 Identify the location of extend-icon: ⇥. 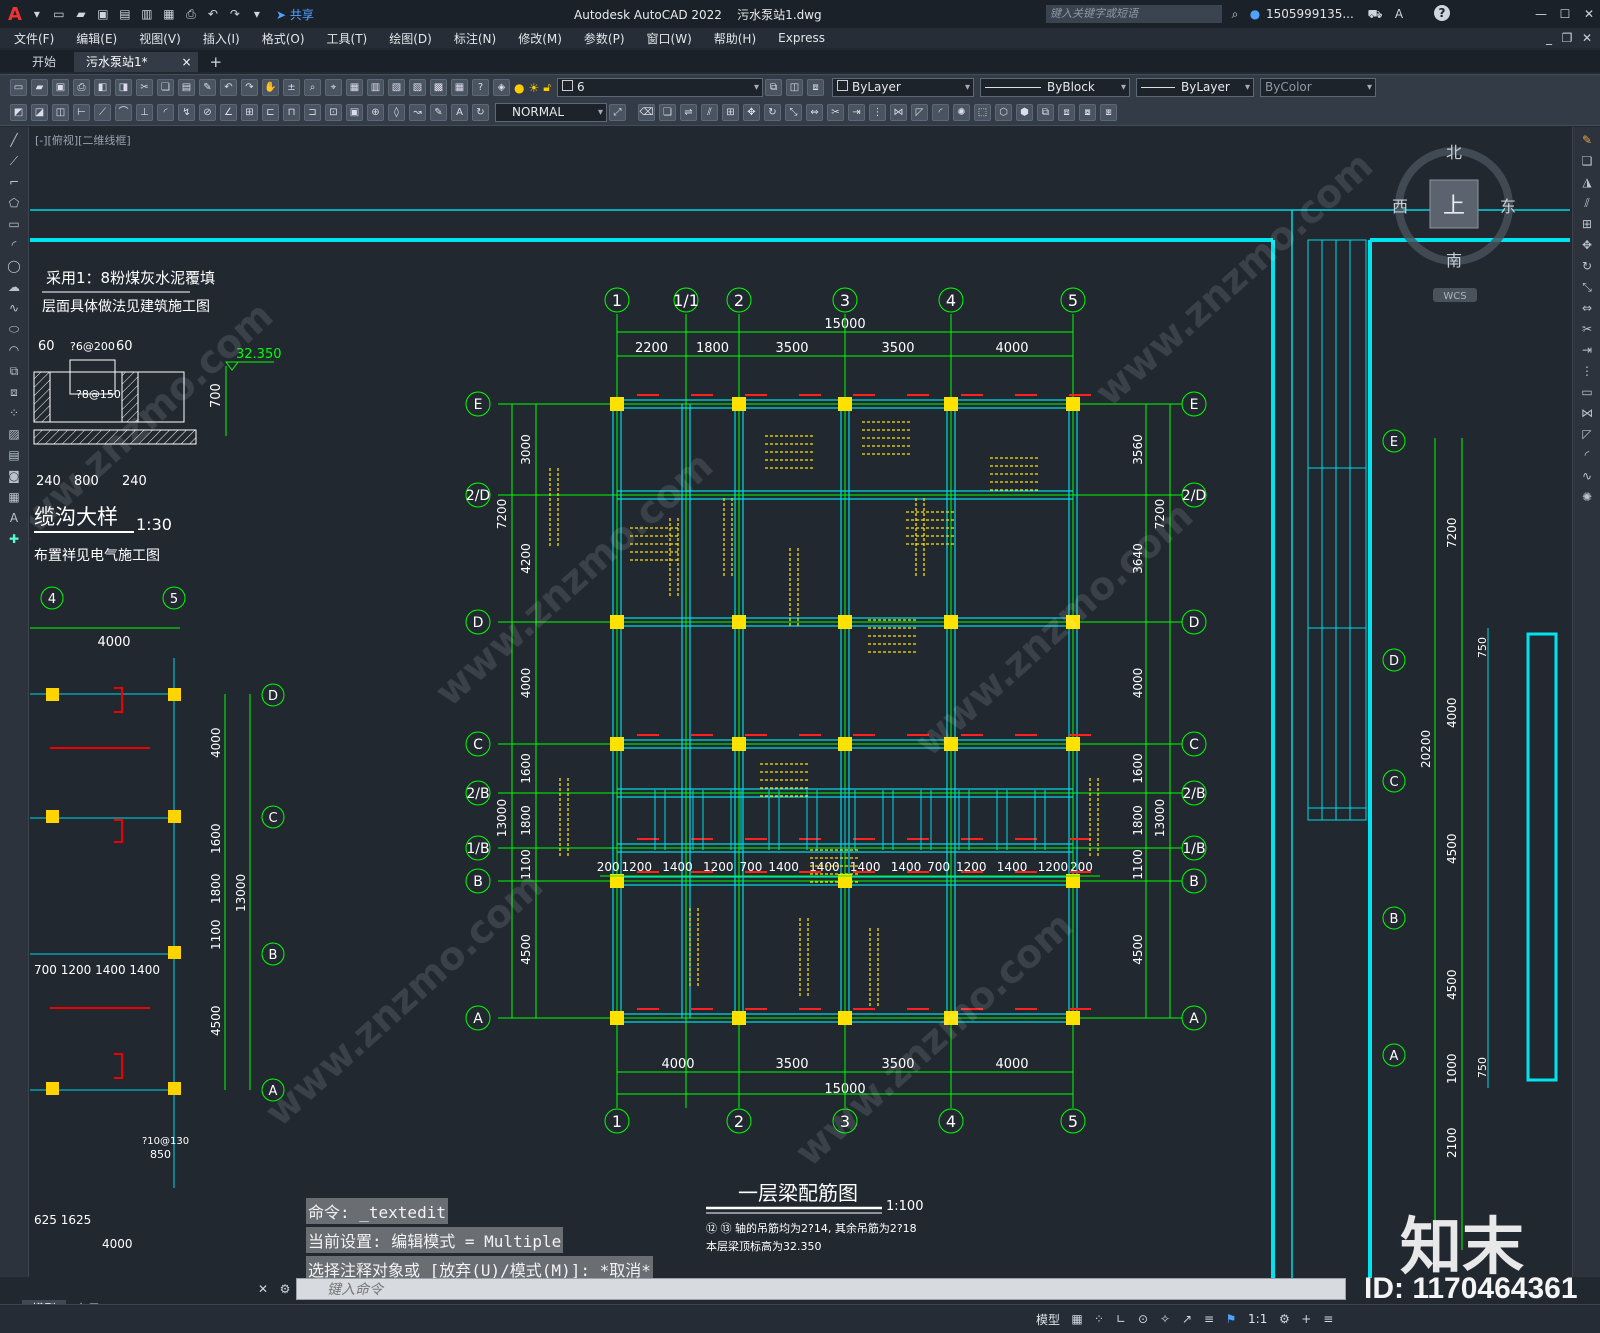
(856, 112).